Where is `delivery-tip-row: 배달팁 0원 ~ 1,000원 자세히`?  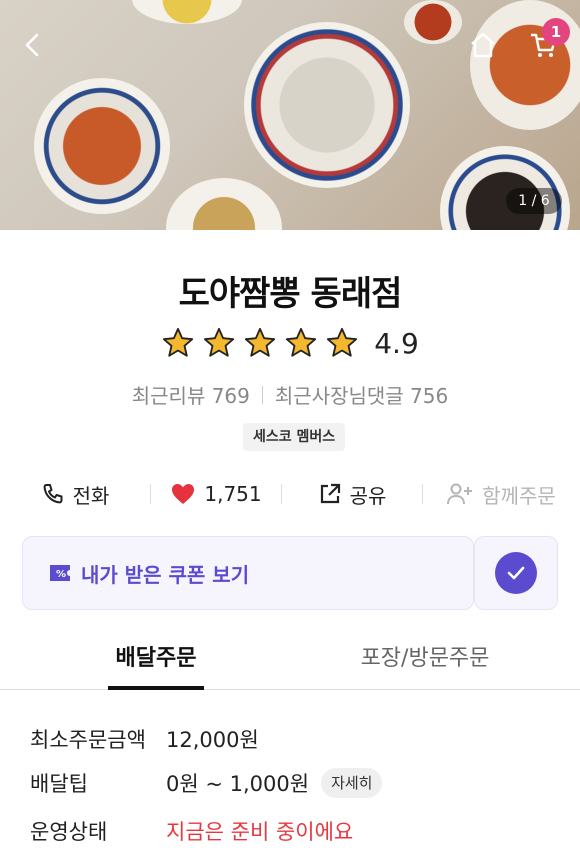
delivery-tip-row: 배달팁 0원 ~ 1,000원 자세히 is located at coordinates (300, 783).